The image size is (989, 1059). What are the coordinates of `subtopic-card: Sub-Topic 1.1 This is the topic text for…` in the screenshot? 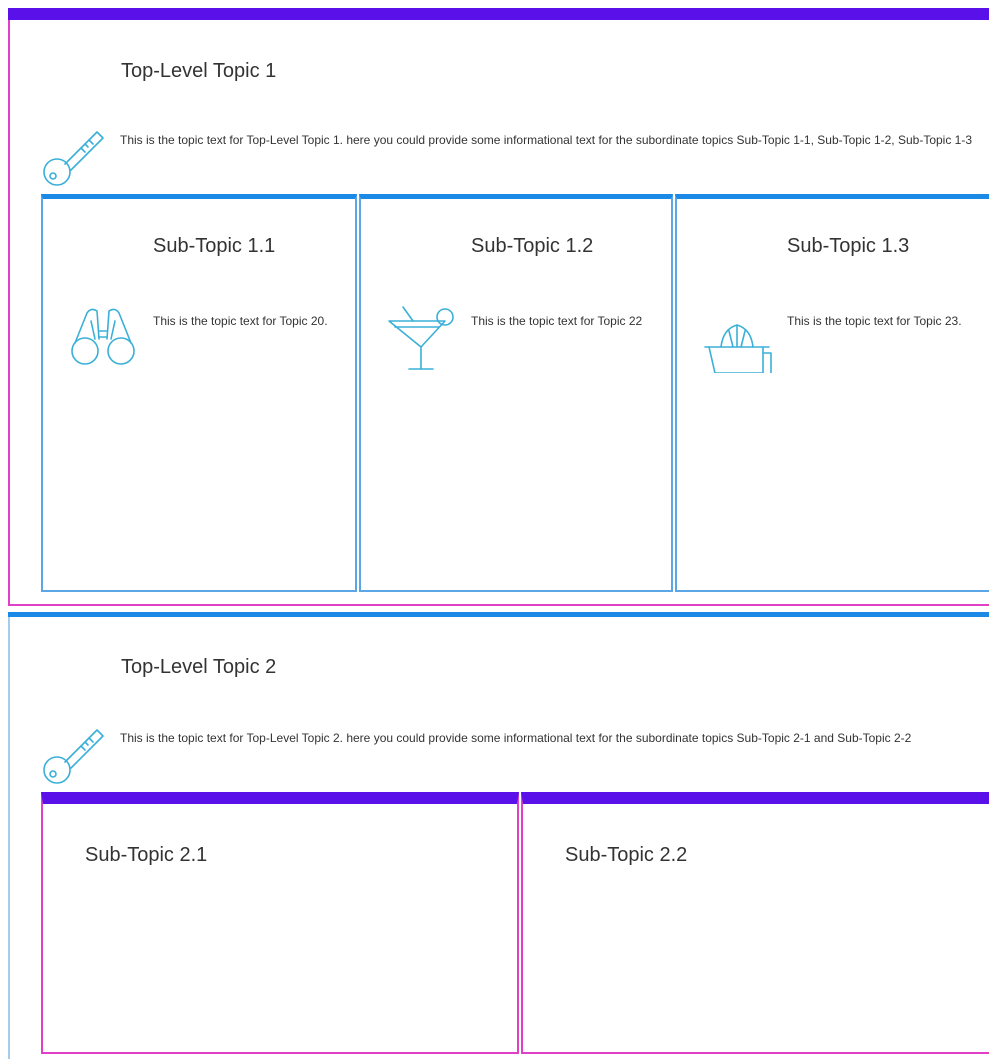 It's located at (199, 393).